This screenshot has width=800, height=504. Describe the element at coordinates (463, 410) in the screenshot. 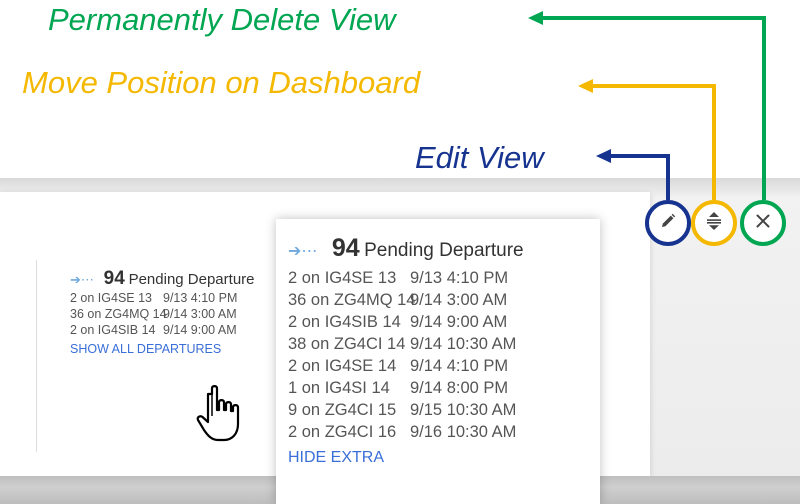

I see `departure-time: 9/15 10:30 AM` at that location.